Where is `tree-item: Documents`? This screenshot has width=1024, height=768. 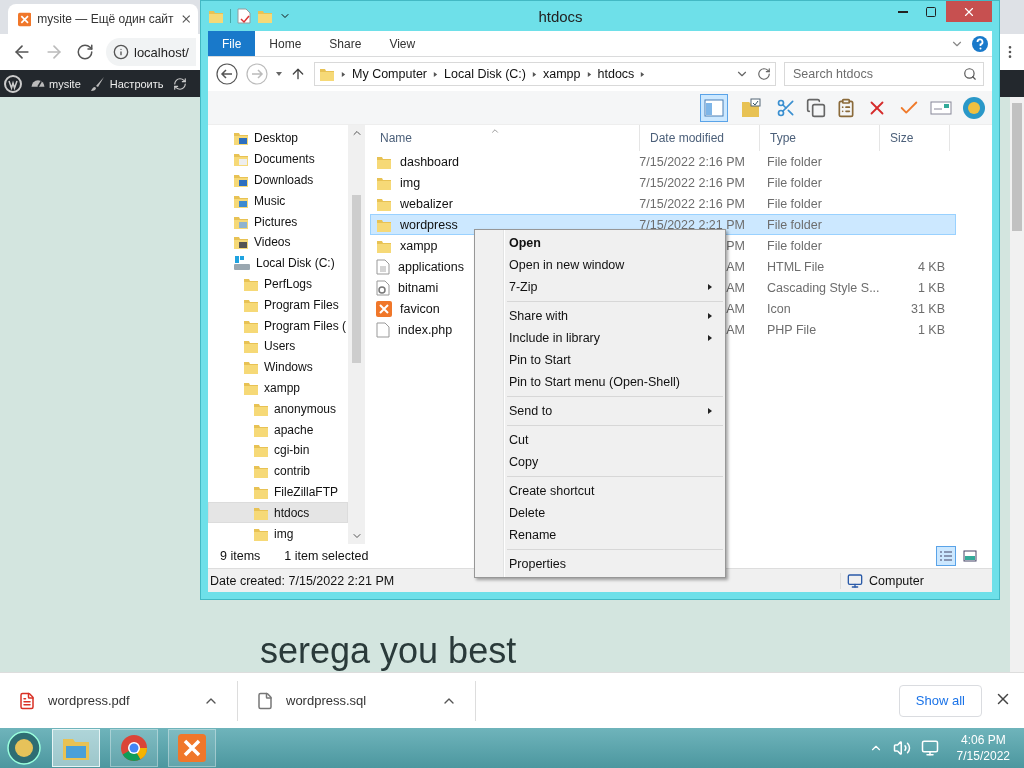 tree-item: Documents is located at coordinates (278, 159).